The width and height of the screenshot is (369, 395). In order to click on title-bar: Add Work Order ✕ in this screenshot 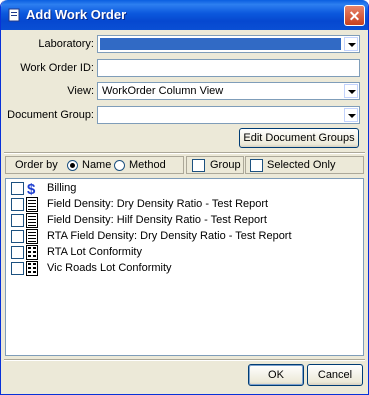, I will do `click(184, 15)`.